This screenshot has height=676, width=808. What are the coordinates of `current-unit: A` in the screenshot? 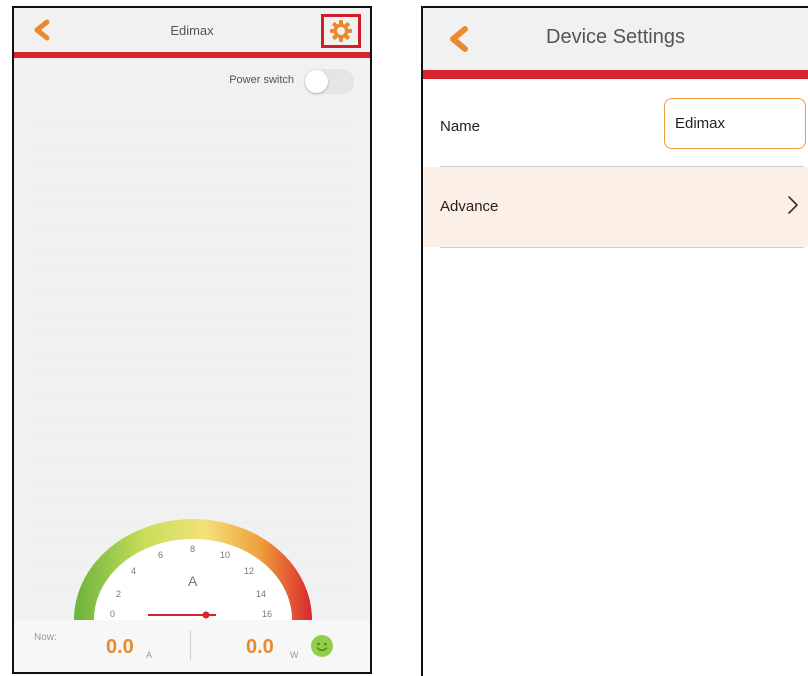 It's located at (149, 655).